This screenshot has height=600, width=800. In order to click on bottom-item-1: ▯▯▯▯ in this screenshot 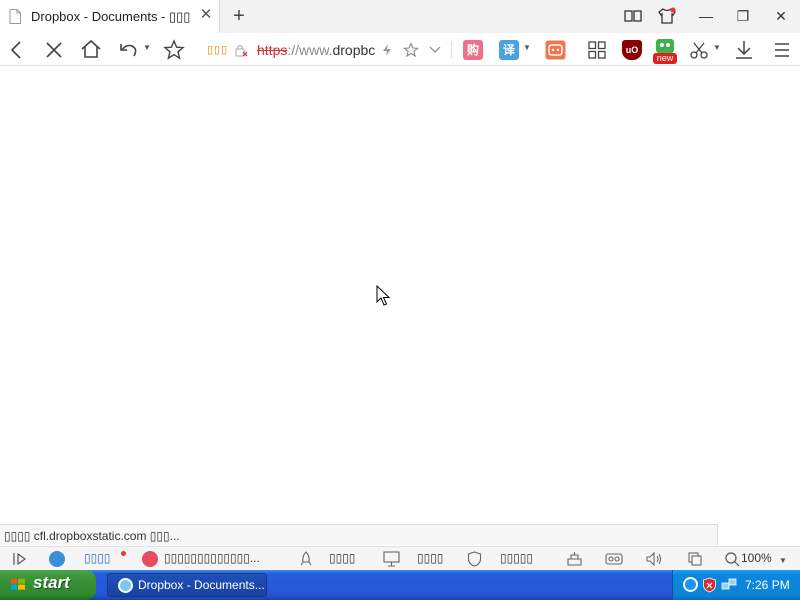, I will do `click(97, 558)`.